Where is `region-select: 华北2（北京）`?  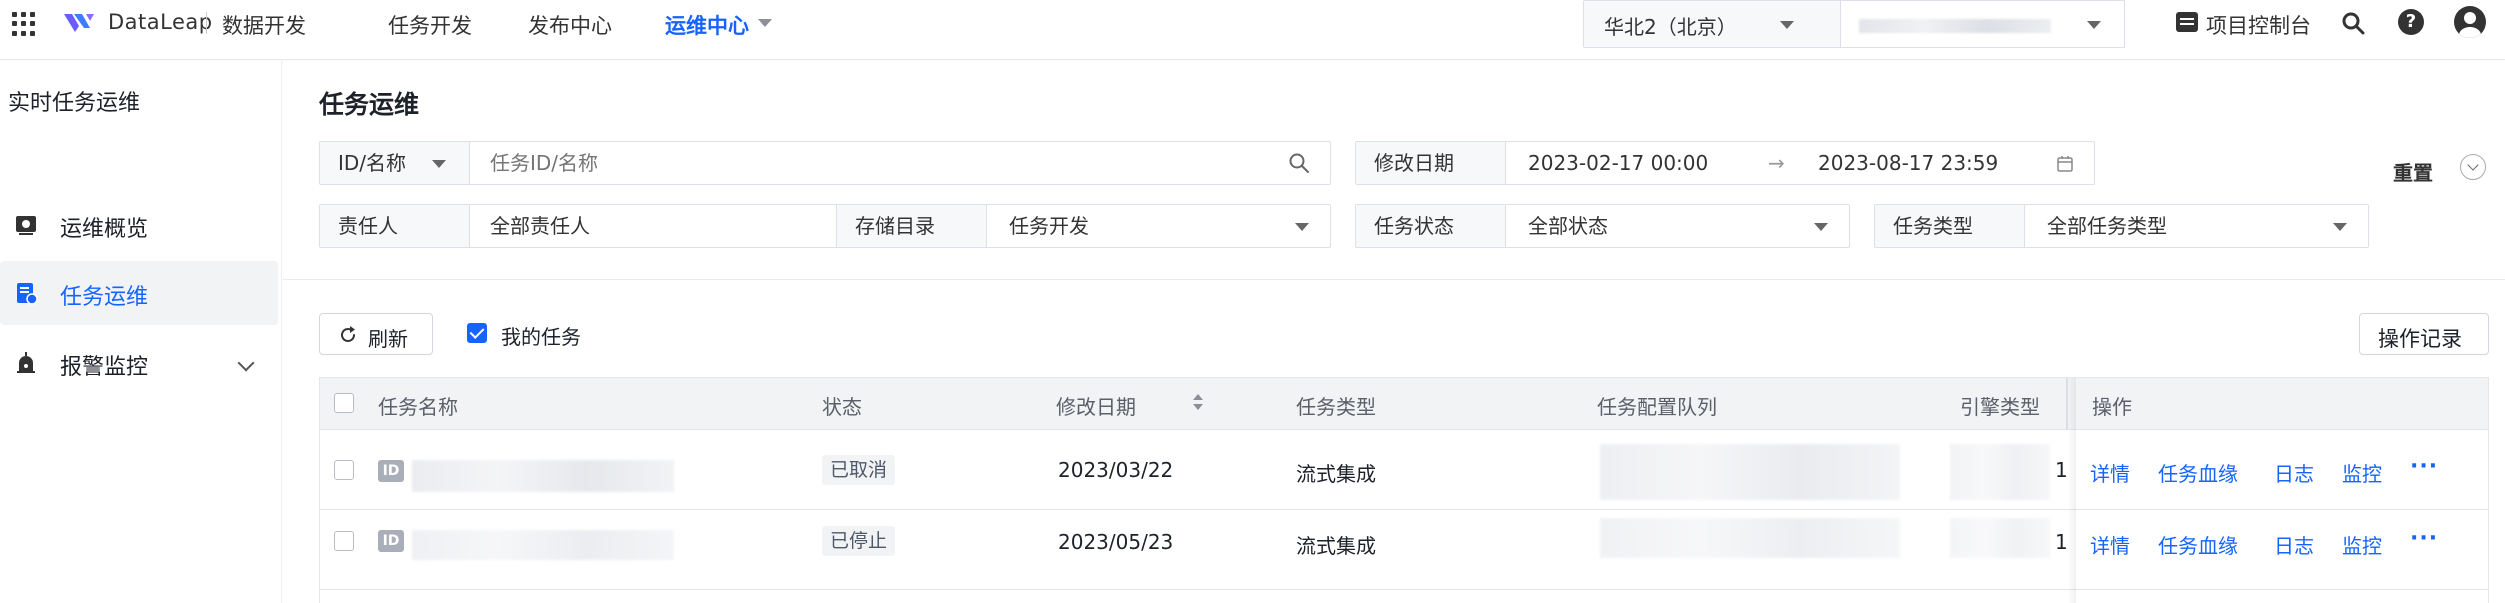
region-select: 华北2（北京） is located at coordinates (1712, 24).